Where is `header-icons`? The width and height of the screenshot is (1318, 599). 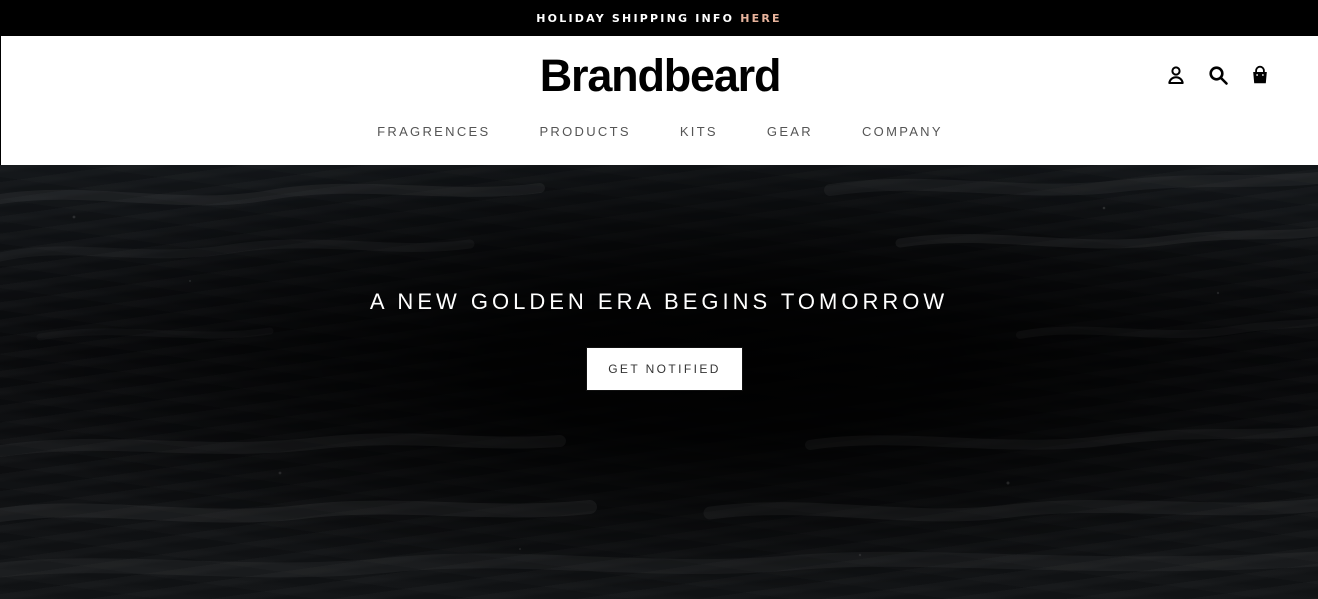
header-icons is located at coordinates (1218, 75).